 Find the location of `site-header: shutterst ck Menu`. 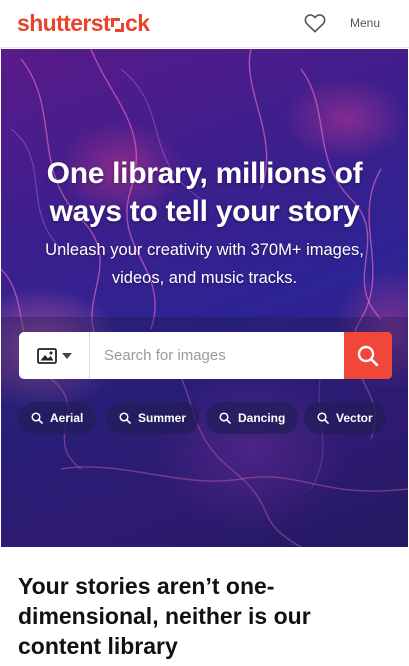

site-header: shutterst ck Menu is located at coordinates (204, 24).